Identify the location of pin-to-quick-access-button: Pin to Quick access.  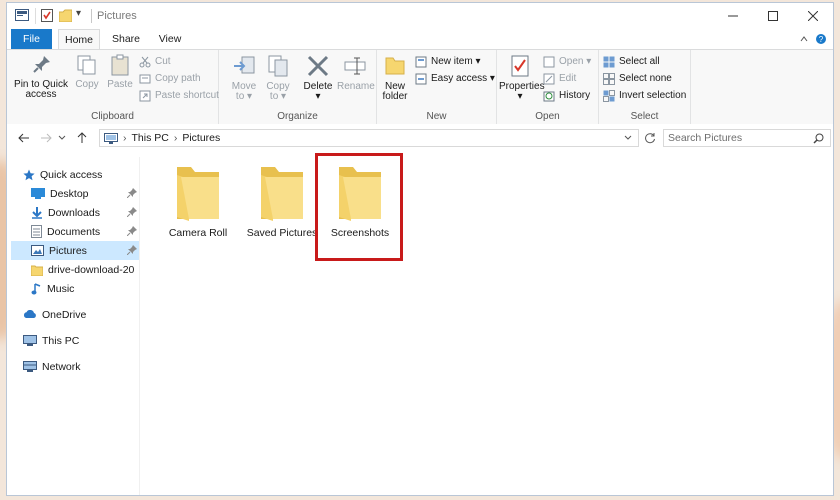
(41, 77).